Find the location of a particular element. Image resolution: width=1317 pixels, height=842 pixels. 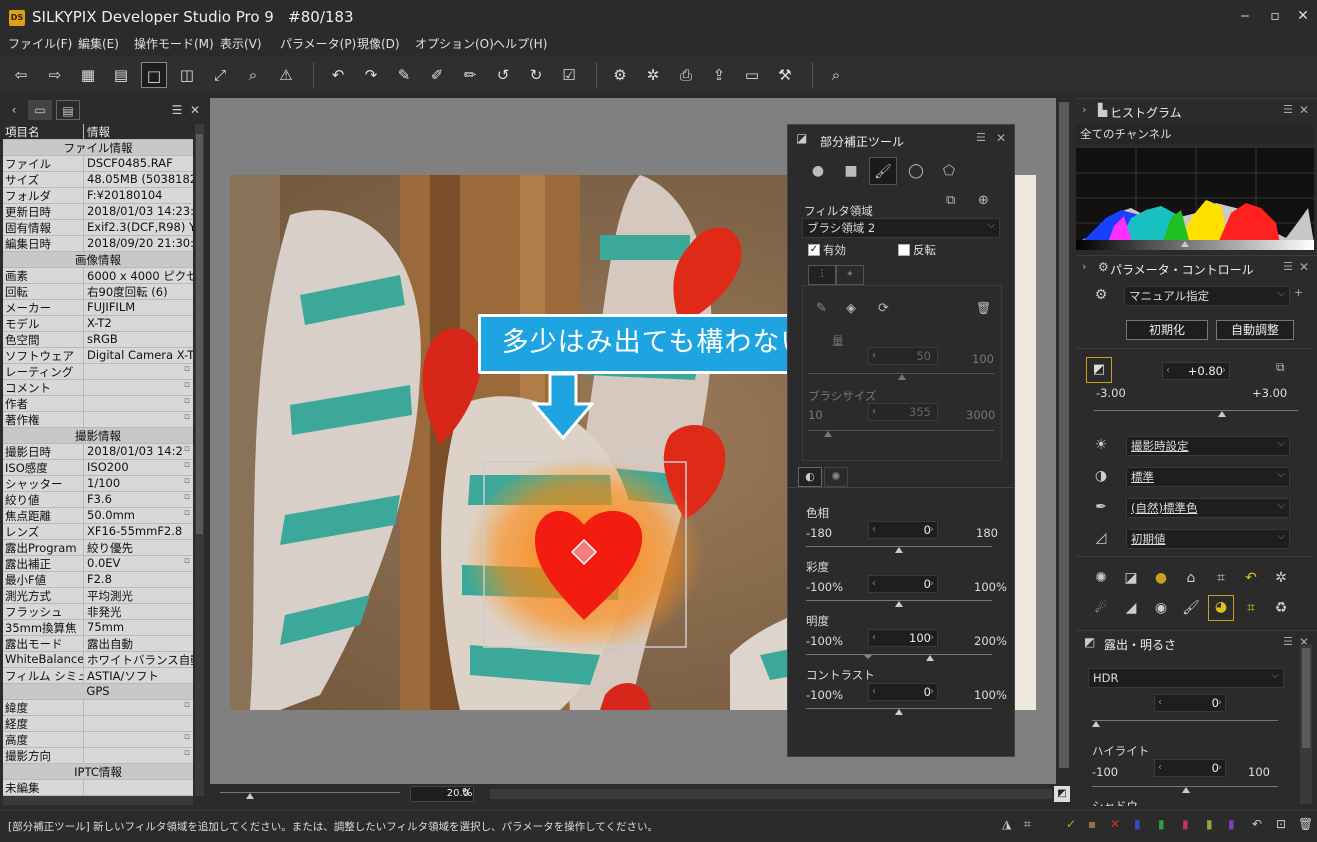

preview-view-icon: □ is located at coordinates (154, 75).